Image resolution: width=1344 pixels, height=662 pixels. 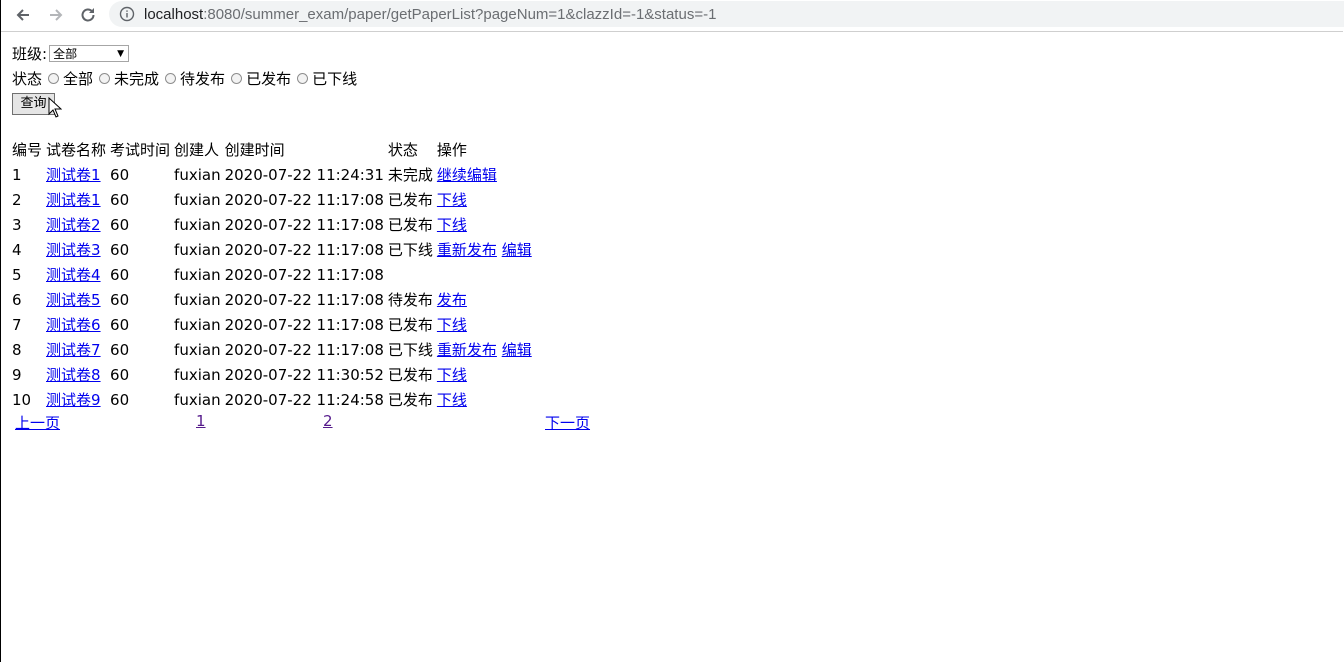 I want to click on cell-name: 测试卷1, so click(x=78, y=199).